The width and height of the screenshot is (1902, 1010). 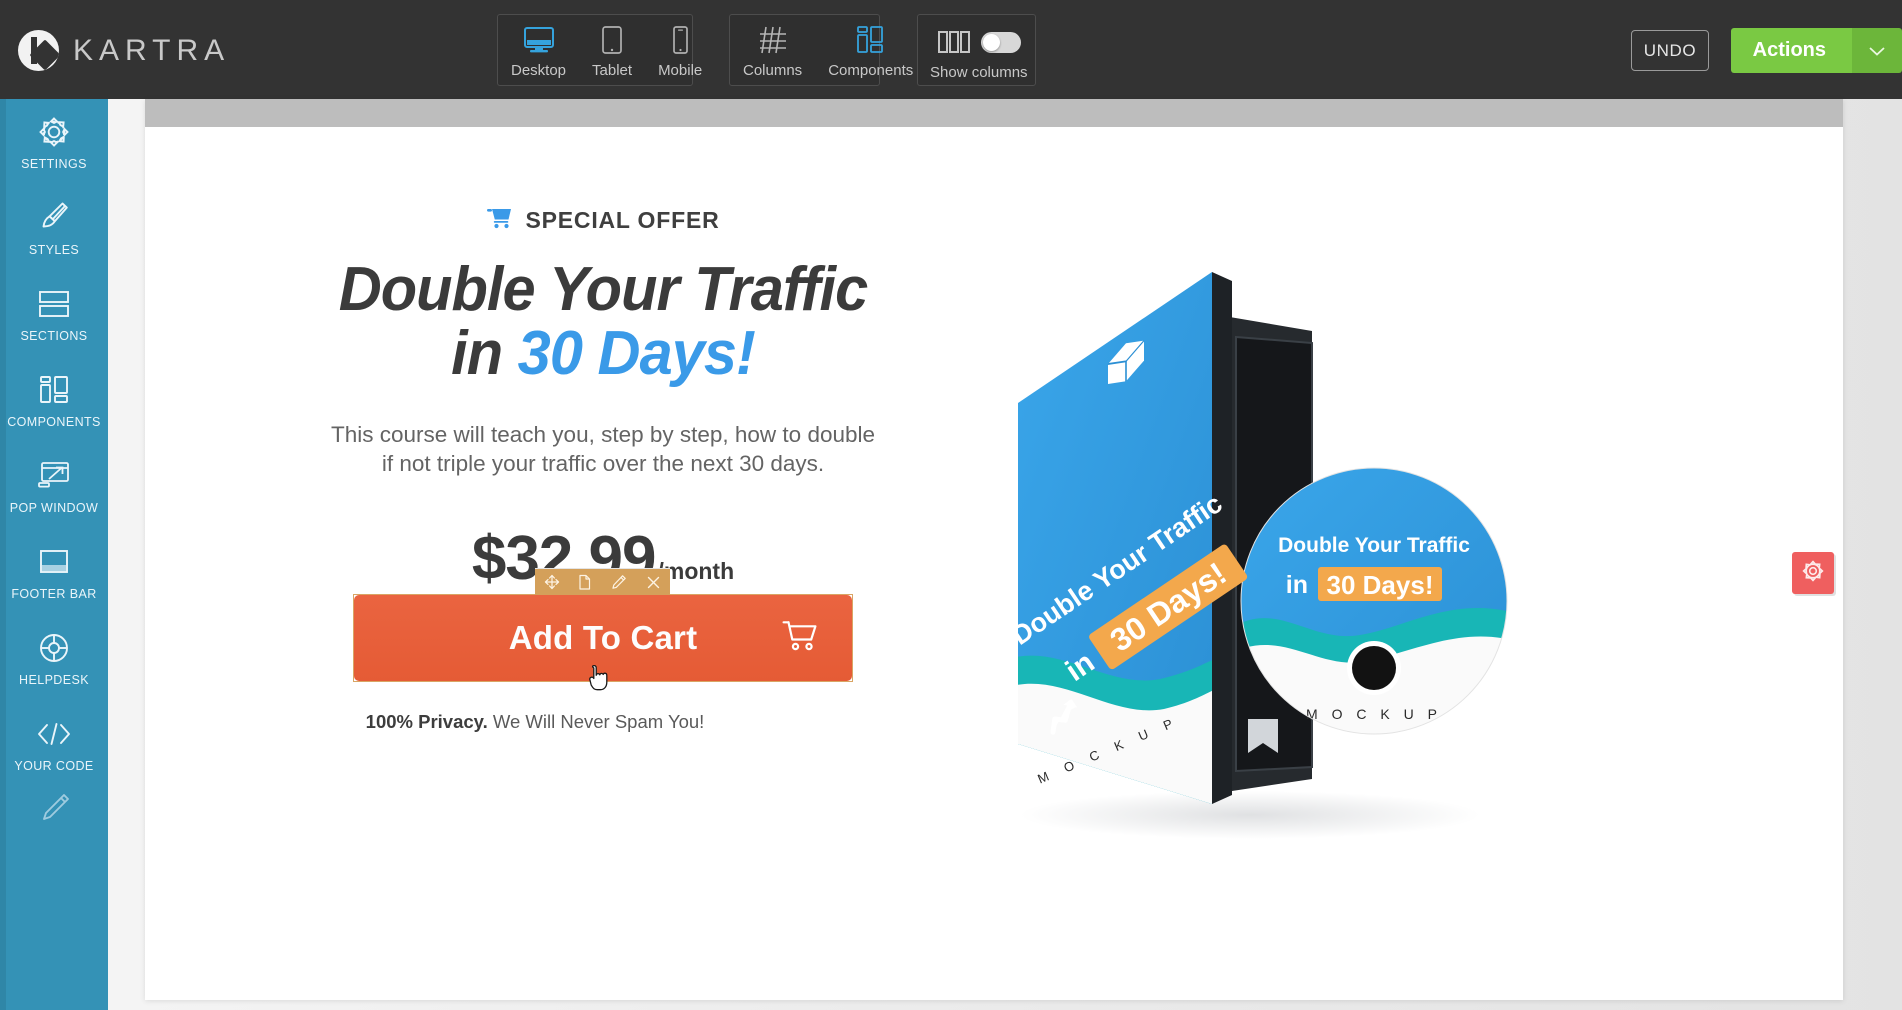 I want to click on sidebar-item-styles: STYLES, so click(x=54, y=228).